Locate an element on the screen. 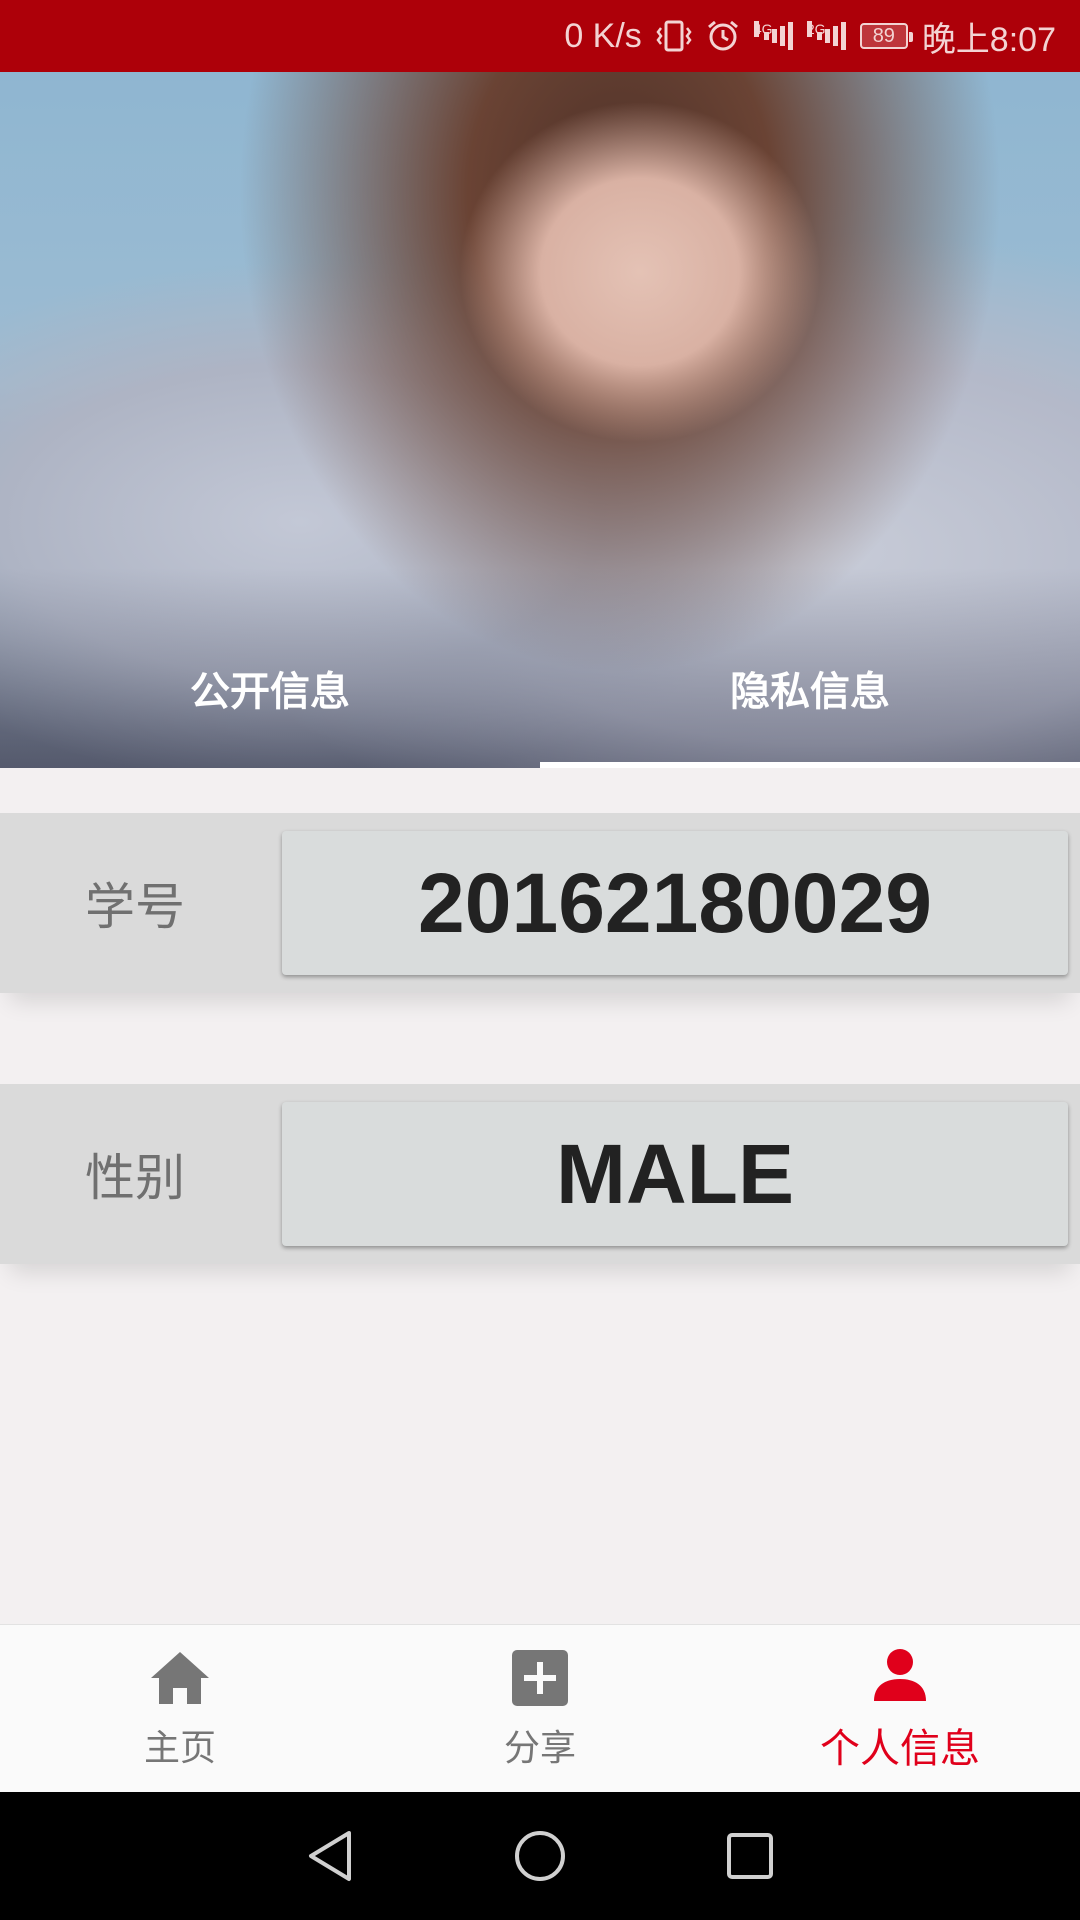  back-icon is located at coordinates (330, 1856).